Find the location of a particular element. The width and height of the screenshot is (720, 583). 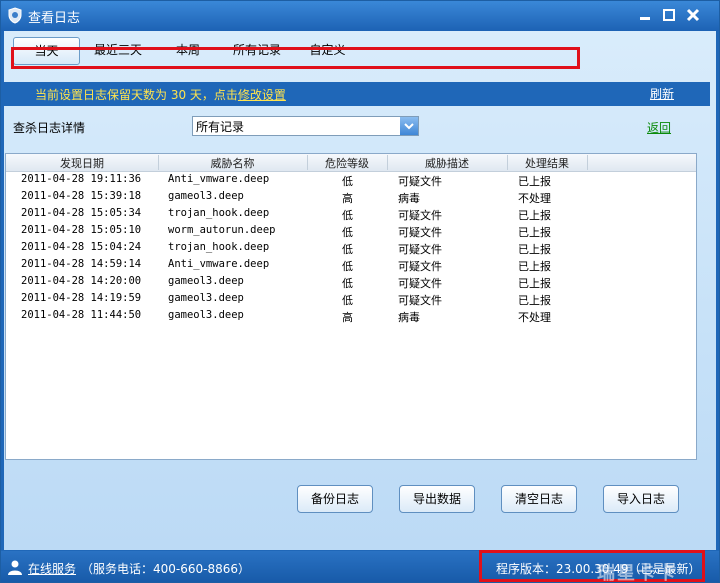

notice-bar: 当前设置日志保留天数为 30 天，点击修改设置 刷新 is located at coordinates (357, 94).